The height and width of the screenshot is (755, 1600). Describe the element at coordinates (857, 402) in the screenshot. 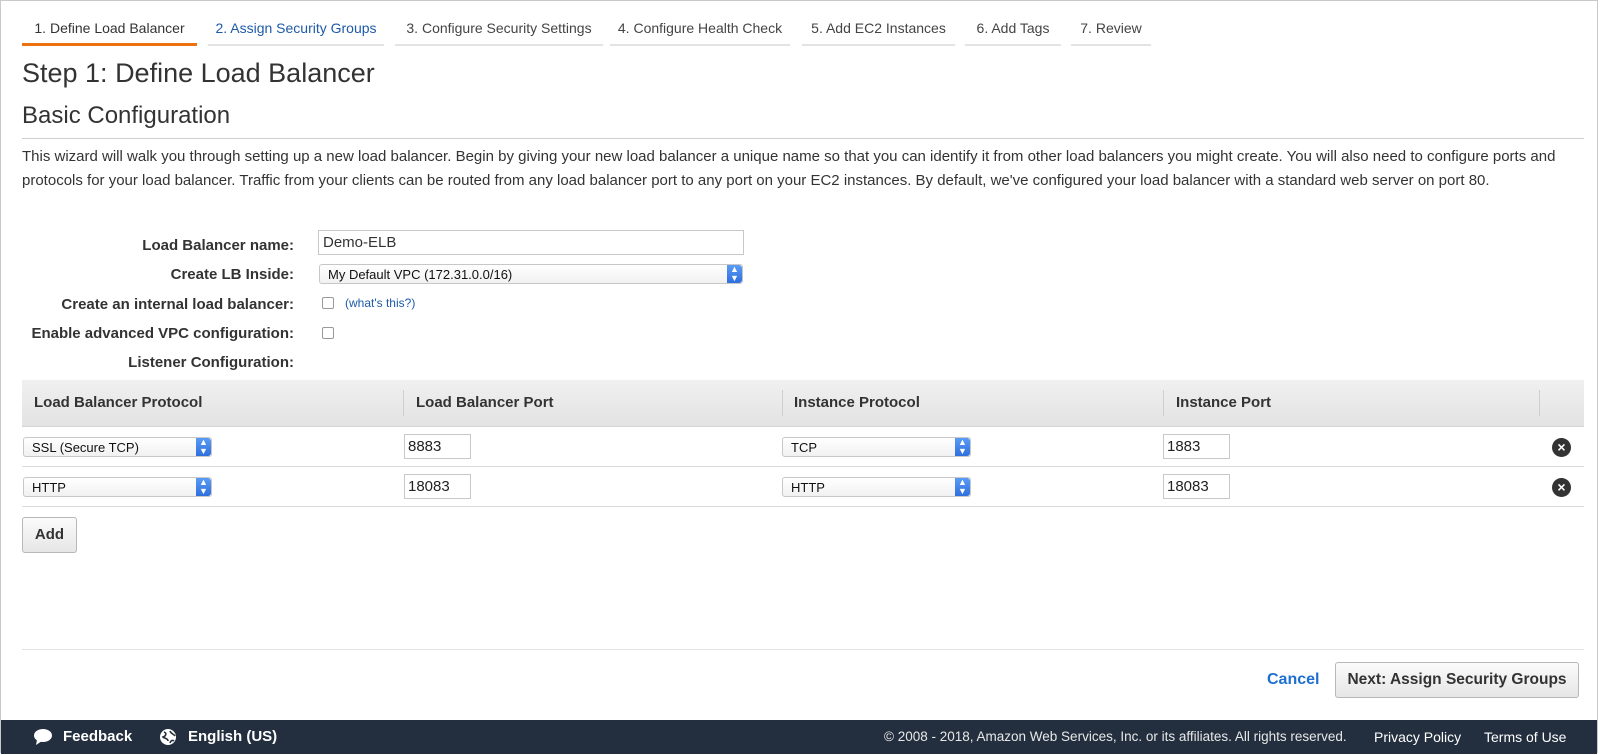

I see `col-instance-protocol: Instance Protocol` at that location.